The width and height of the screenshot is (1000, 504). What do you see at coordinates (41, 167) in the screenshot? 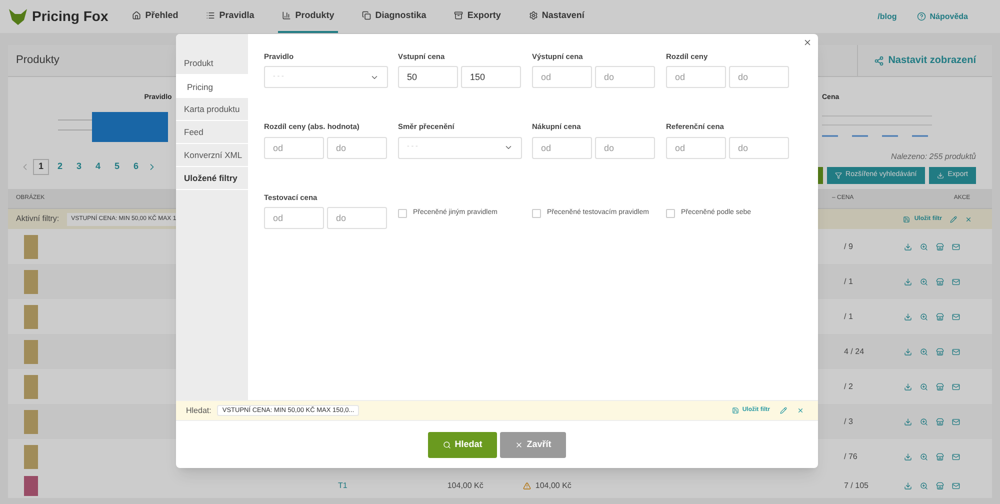
I see `page-link: 1` at bounding box center [41, 167].